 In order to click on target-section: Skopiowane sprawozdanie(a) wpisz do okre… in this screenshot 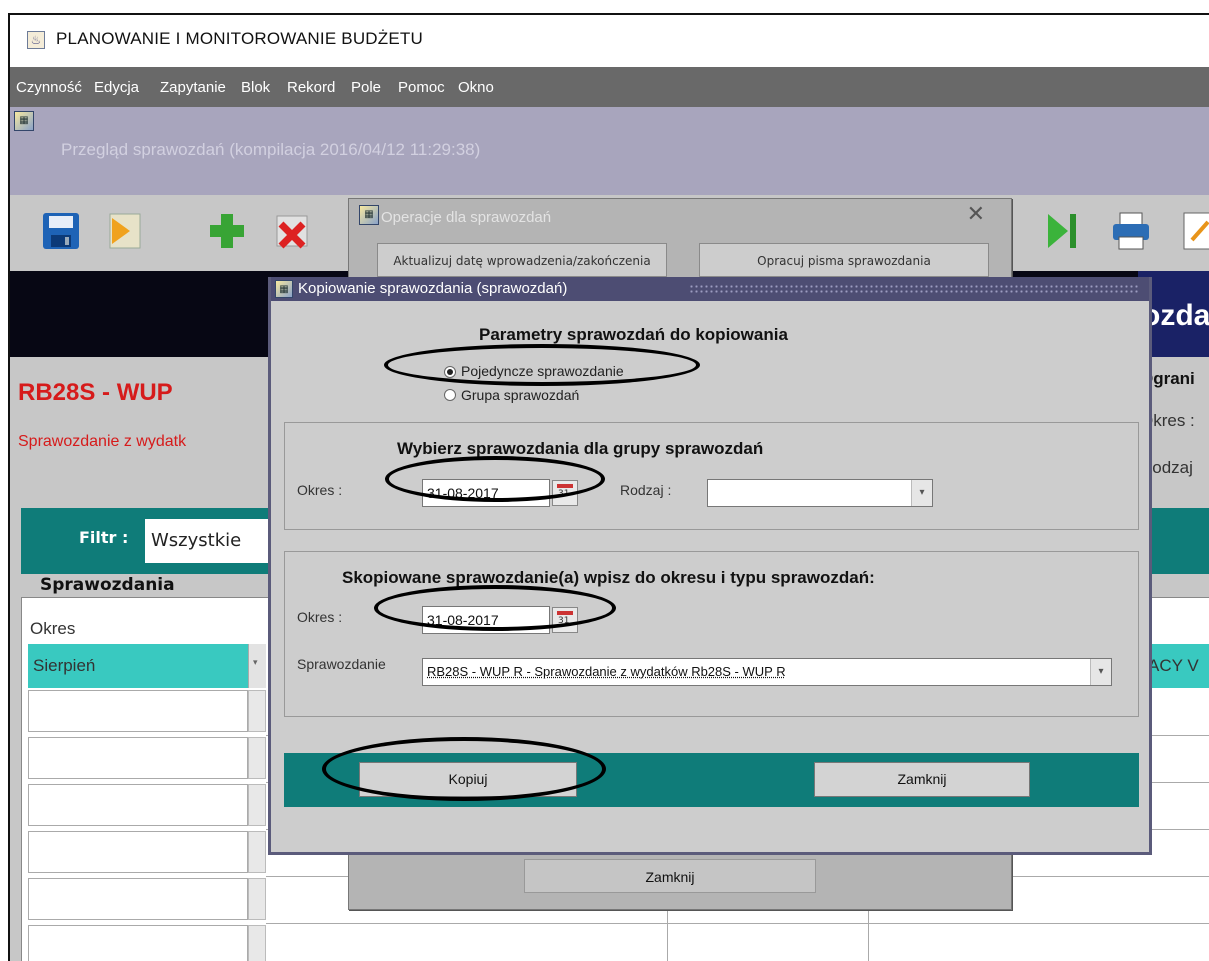, I will do `click(711, 634)`.